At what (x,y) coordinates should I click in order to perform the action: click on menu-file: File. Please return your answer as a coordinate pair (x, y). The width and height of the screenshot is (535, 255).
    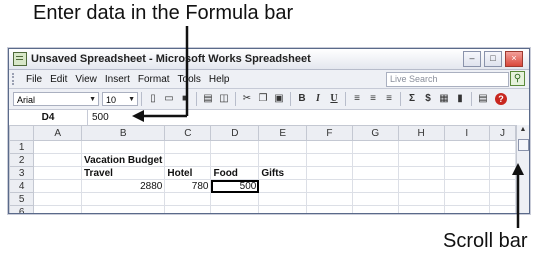
    Looking at the image, I should click on (34, 79).